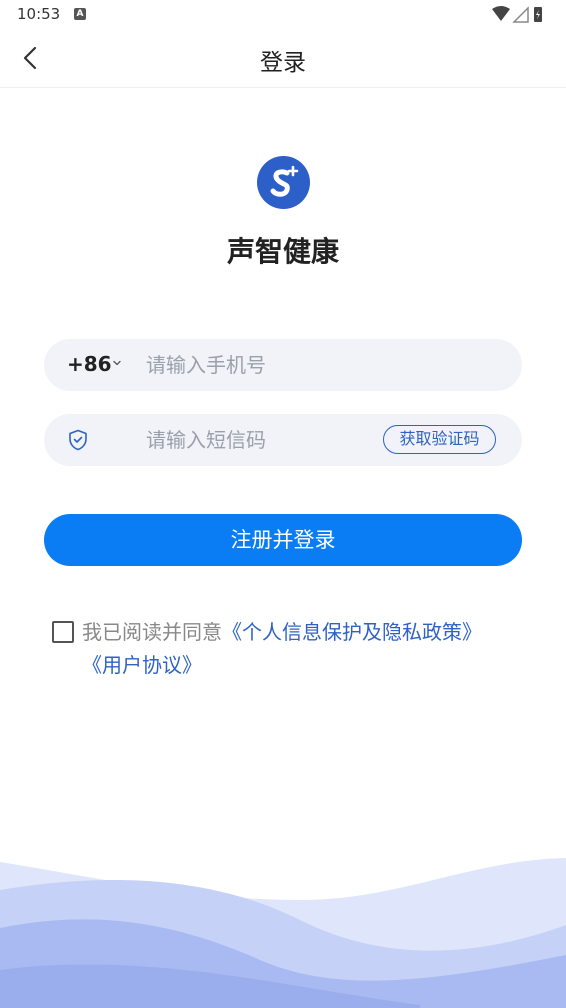  What do you see at coordinates (283, 15) in the screenshot?
I see `status-bar: 10:53 A` at bounding box center [283, 15].